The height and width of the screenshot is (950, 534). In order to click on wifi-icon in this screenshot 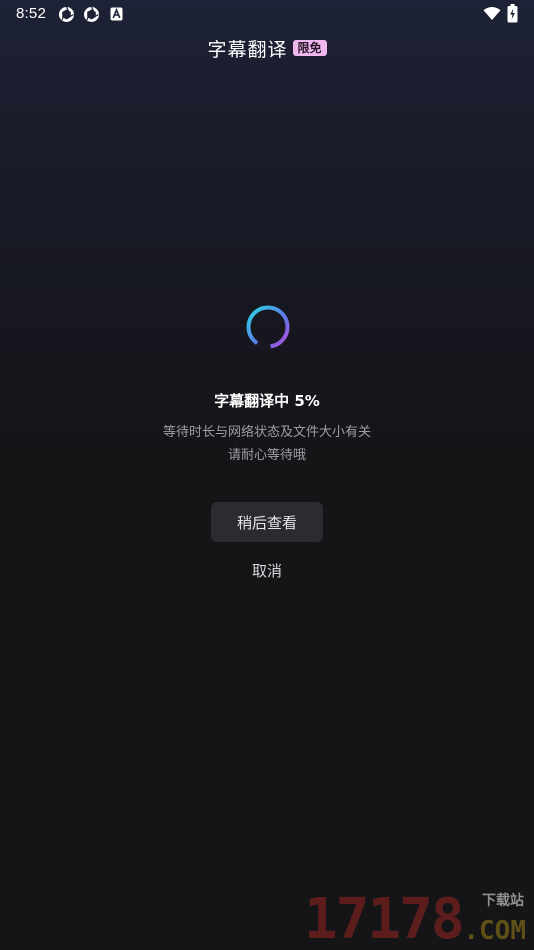, I will do `click(492, 13)`.